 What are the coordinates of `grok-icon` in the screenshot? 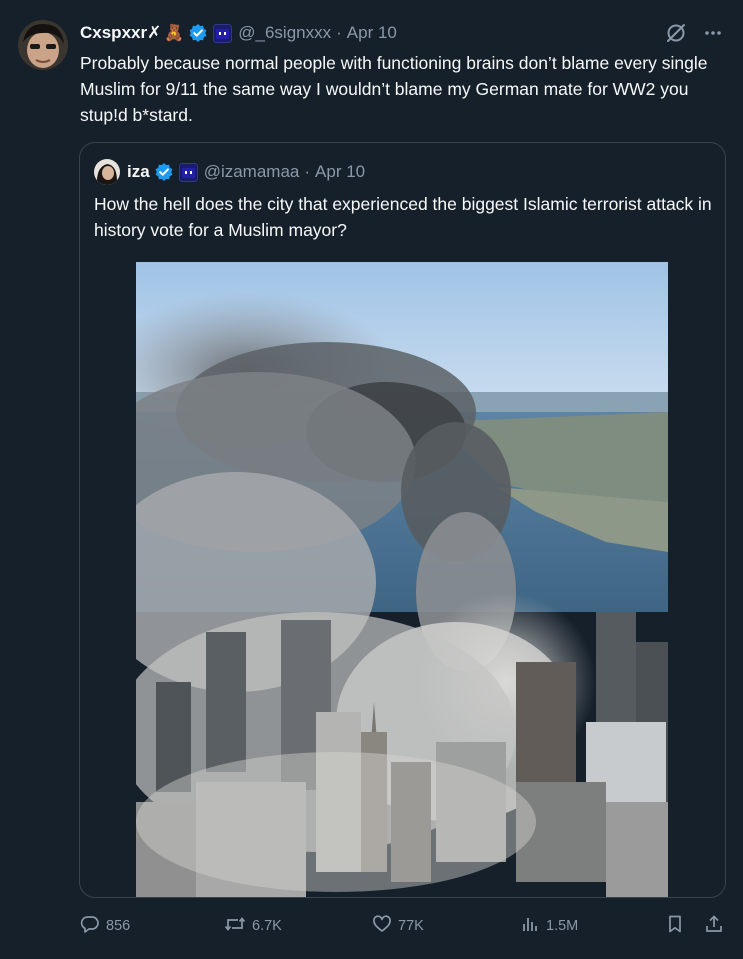 It's located at (676, 35).